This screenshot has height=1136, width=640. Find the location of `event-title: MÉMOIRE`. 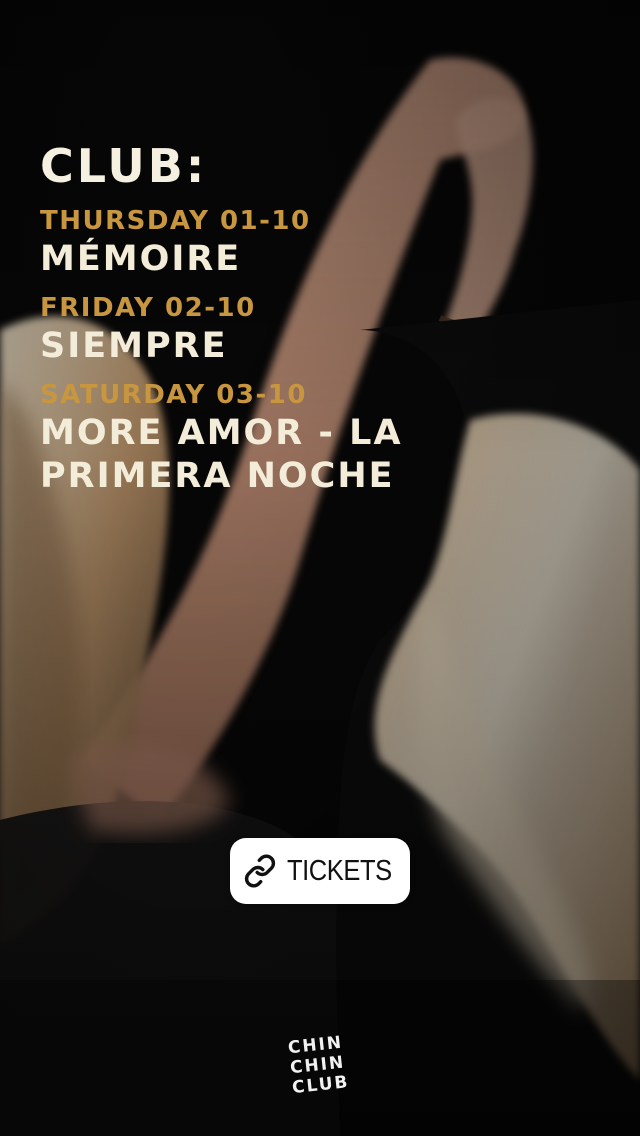

event-title: MÉMOIRE is located at coordinates (141, 259).